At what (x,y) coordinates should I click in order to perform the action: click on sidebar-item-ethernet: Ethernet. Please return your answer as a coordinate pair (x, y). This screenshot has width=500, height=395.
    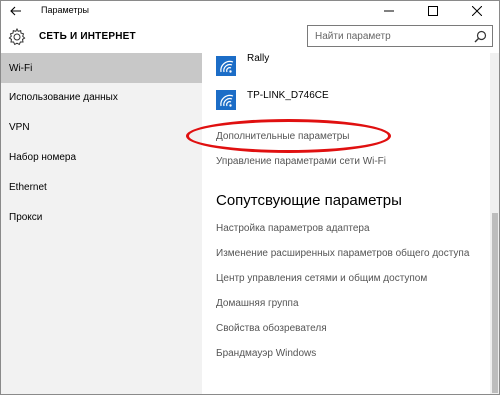
    Looking at the image, I should click on (101, 187).